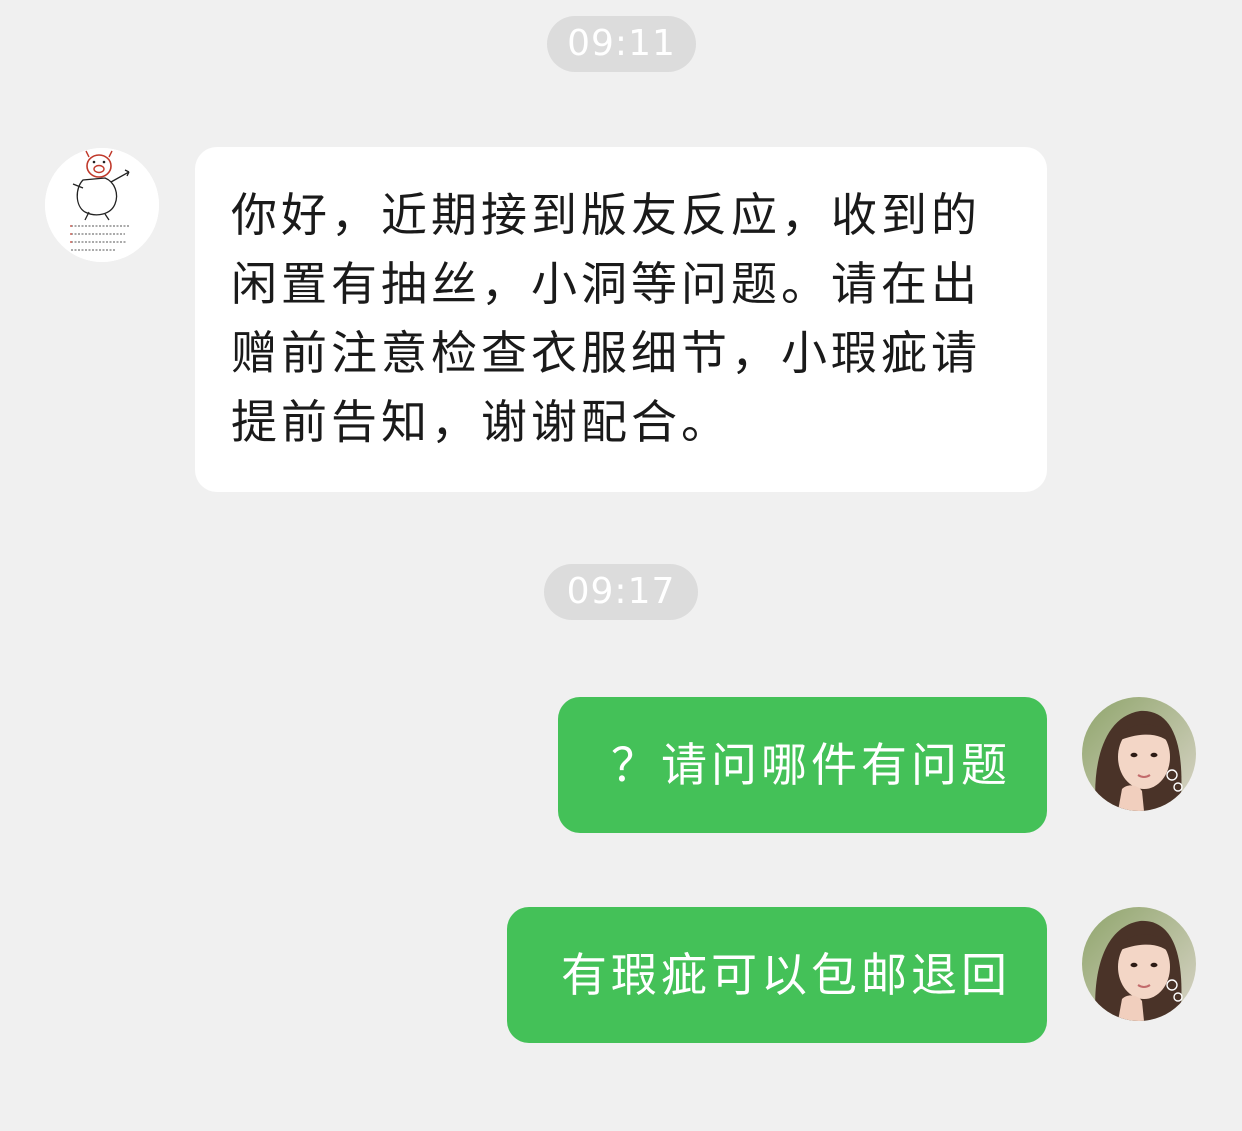  Describe the element at coordinates (777, 975) in the screenshot. I see `message-bubble-outgoing: 有瑕疵可以包邮退回` at that location.